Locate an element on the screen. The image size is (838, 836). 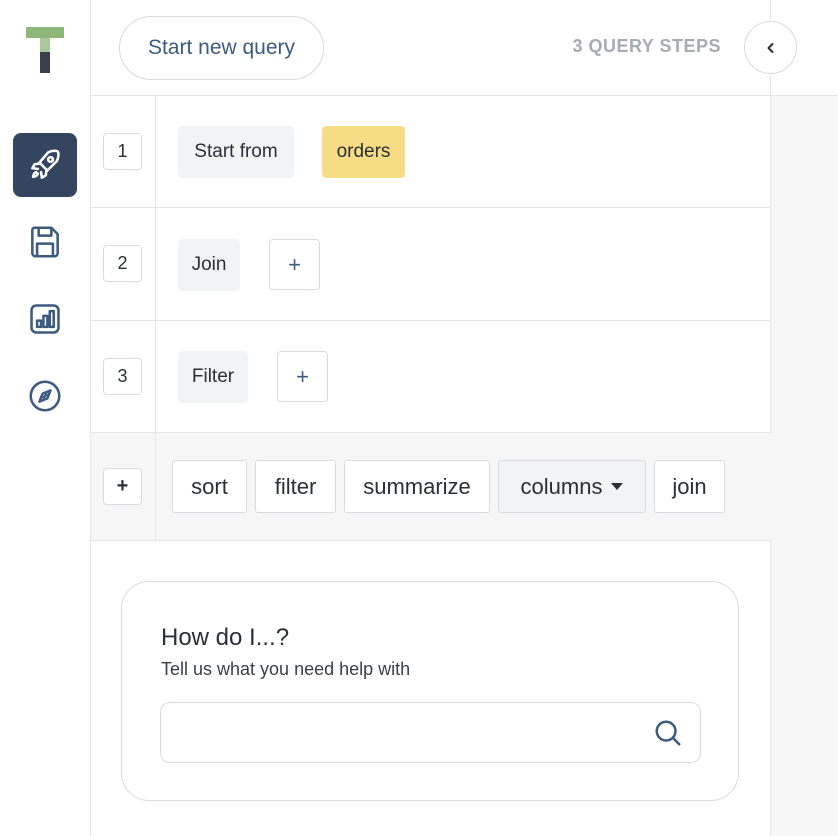
query-step-row: 1 Start from orders is located at coordinates (431, 152).